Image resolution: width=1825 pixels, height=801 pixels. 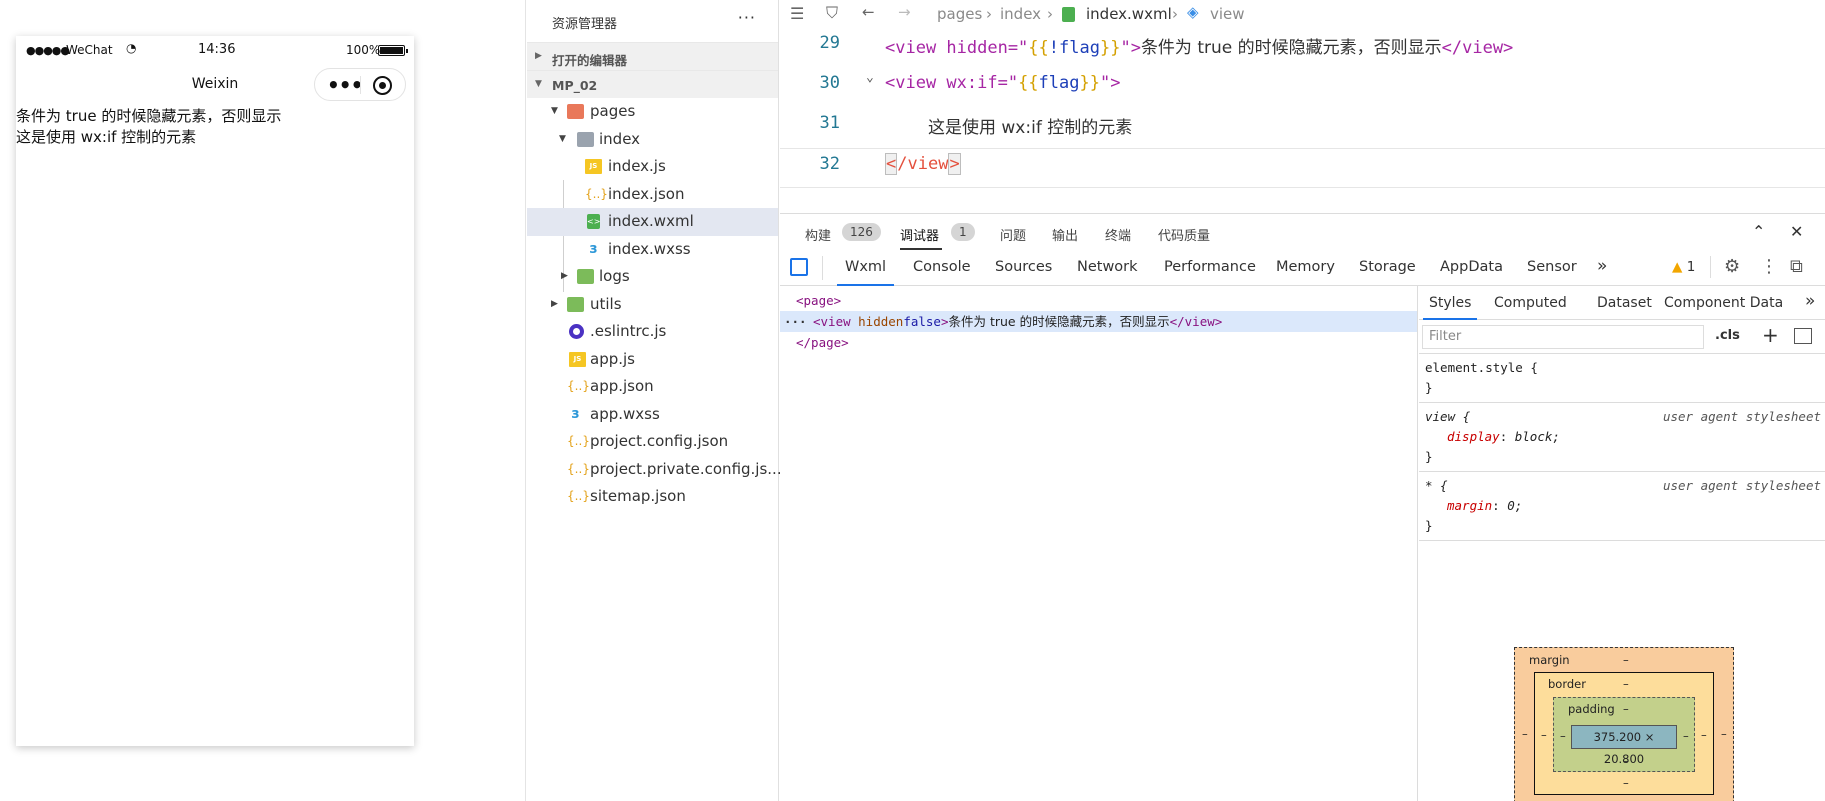 I want to click on tree-item-logs: ▶ logs, so click(x=652, y=277).